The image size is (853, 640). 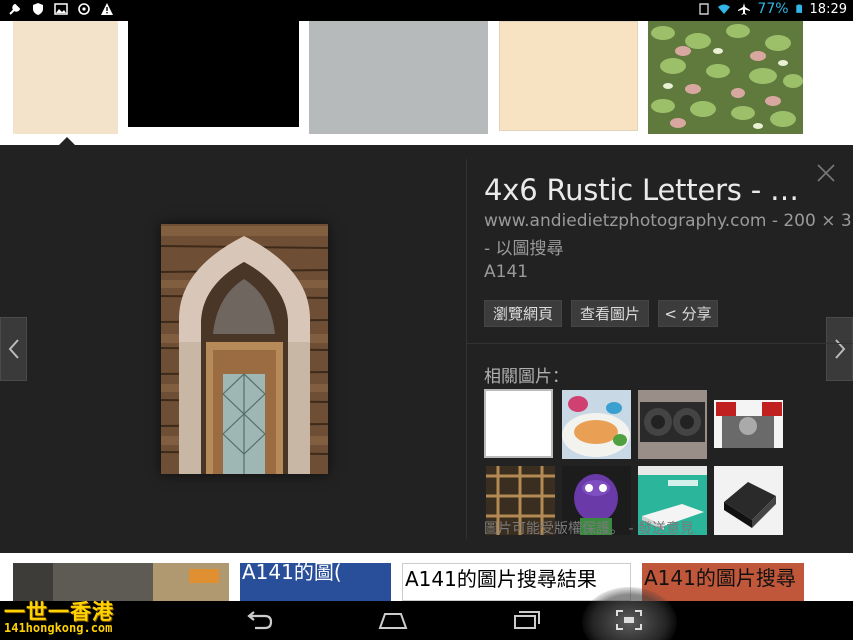 I want to click on home-button, so click(x=393, y=620).